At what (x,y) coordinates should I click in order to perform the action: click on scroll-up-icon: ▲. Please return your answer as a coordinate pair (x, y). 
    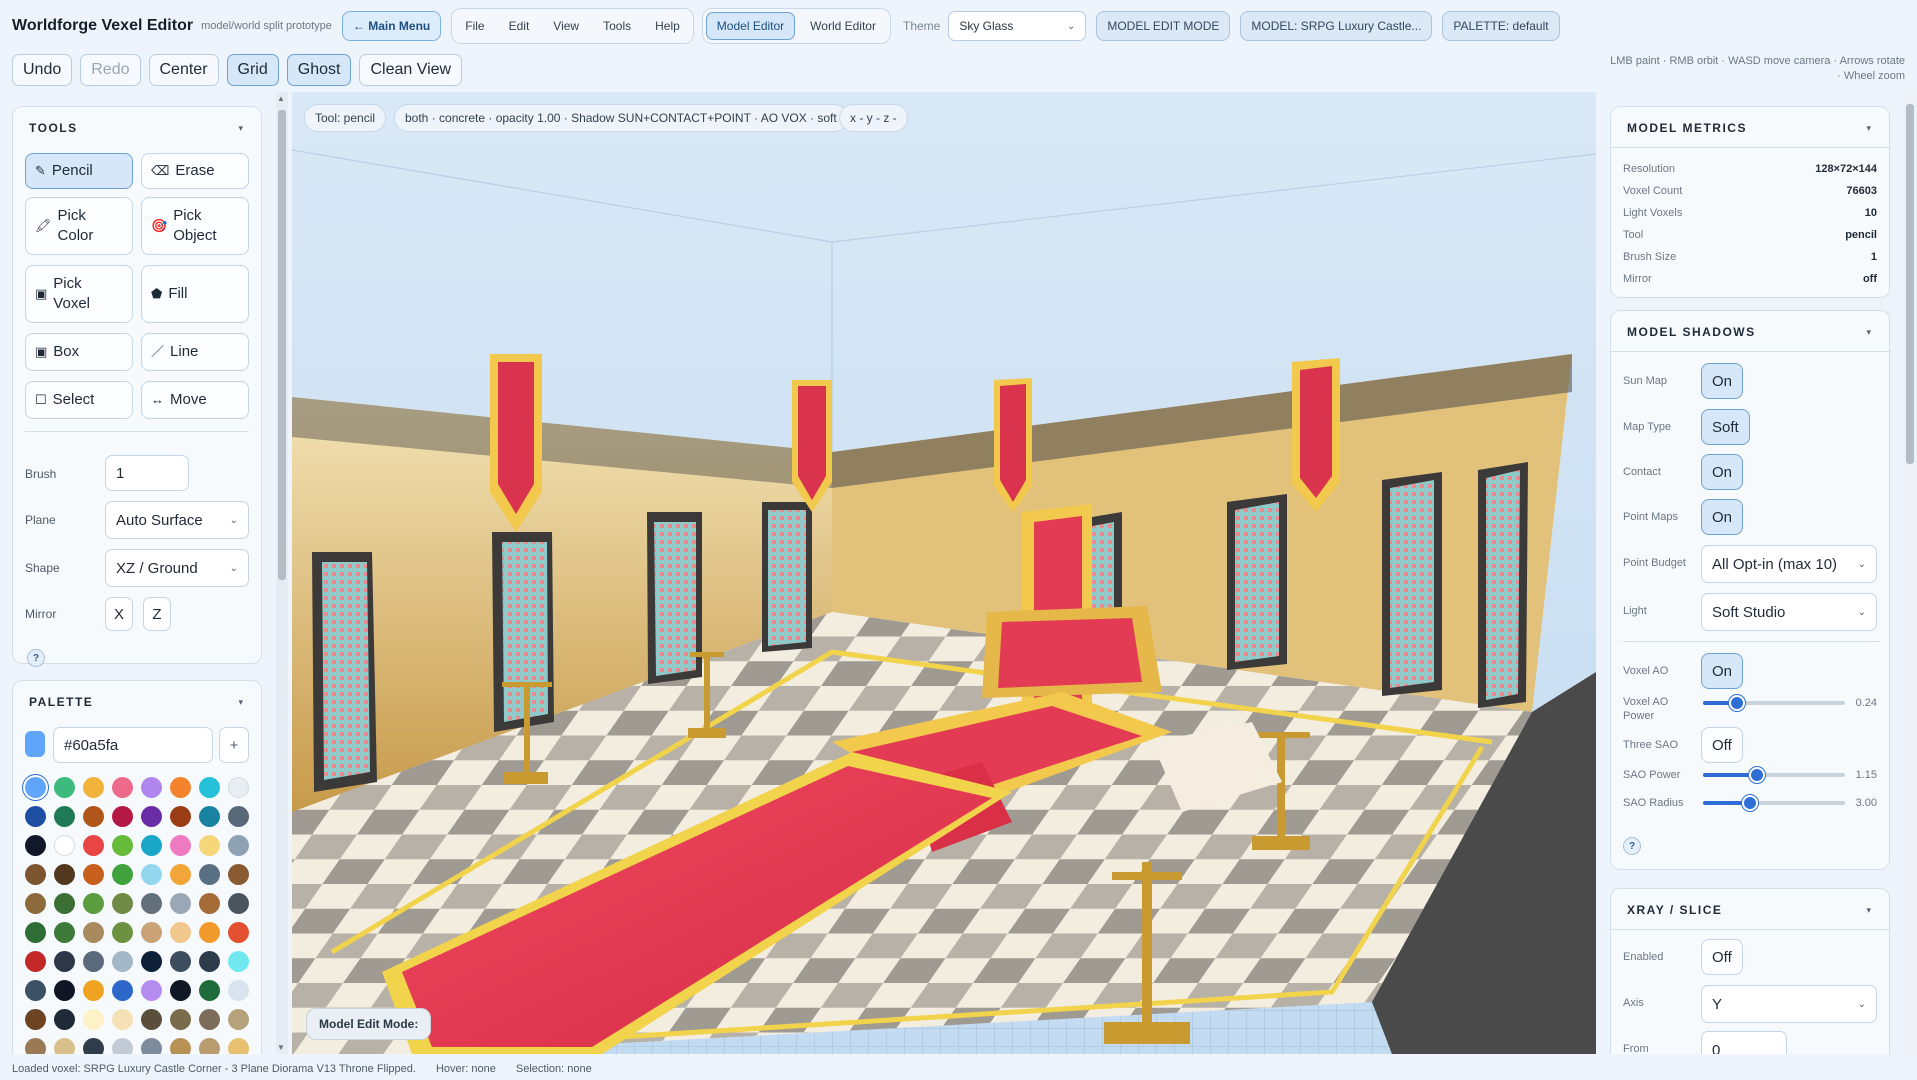
    Looking at the image, I should click on (281, 98).